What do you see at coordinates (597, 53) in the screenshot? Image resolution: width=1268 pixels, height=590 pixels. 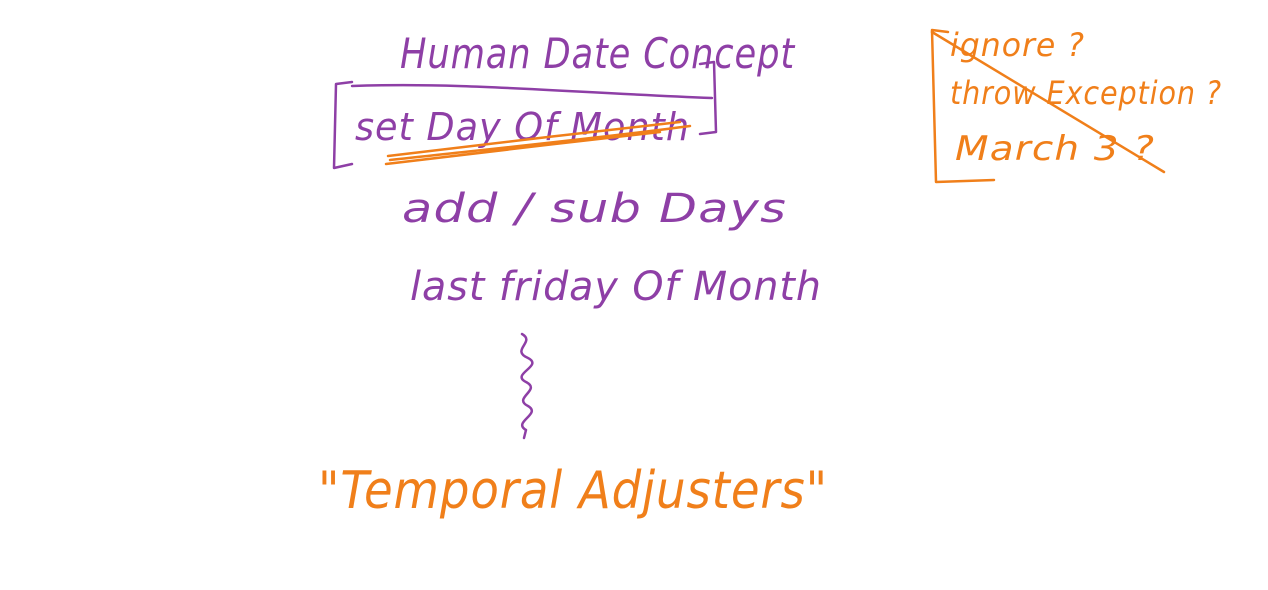 I see `title-text: Human Date Concept` at bounding box center [597, 53].